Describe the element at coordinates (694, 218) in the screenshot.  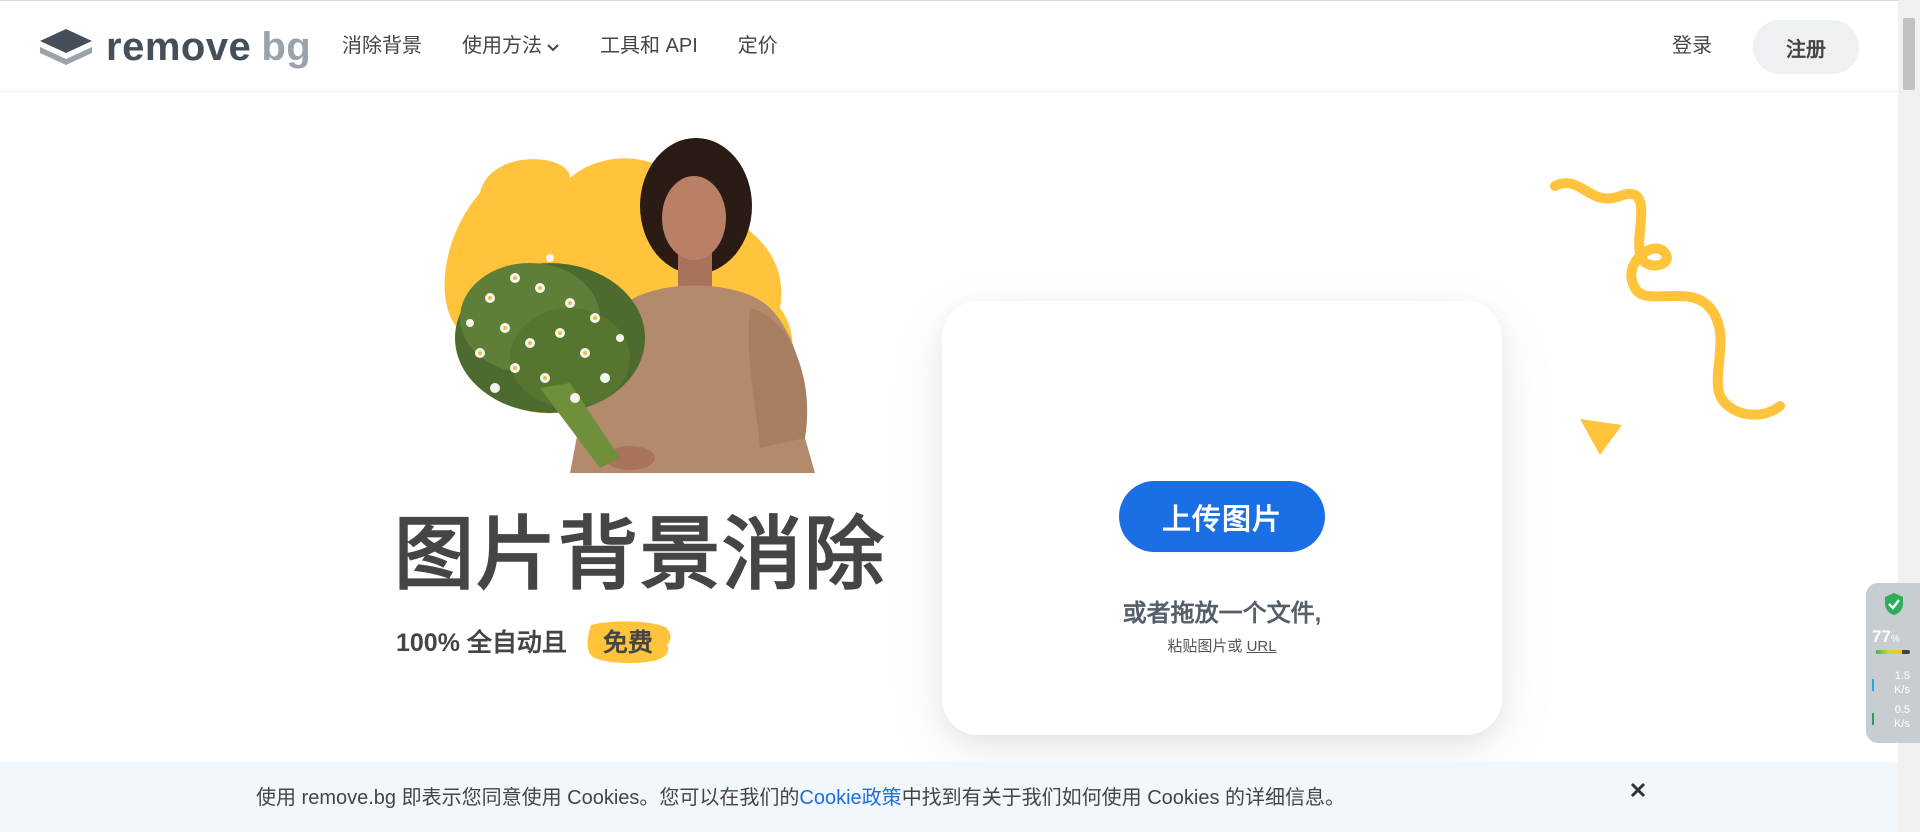
I see `face-shape` at that location.